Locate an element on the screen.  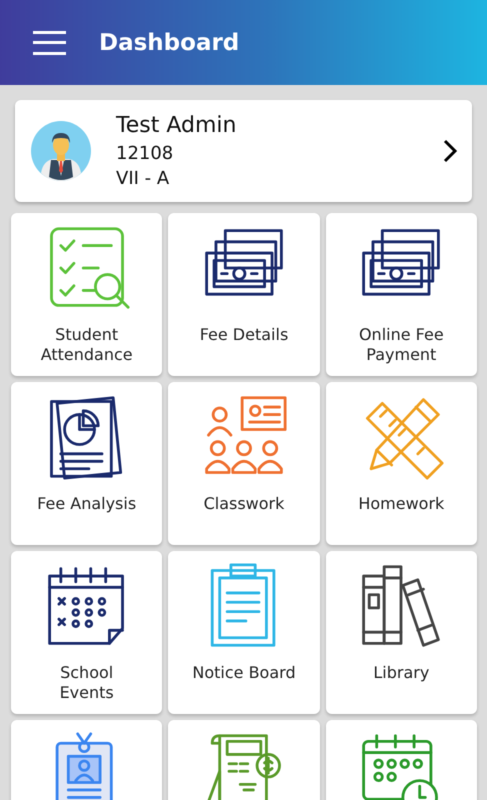
menu-tile: Fee Analysis is located at coordinates (86, 463).